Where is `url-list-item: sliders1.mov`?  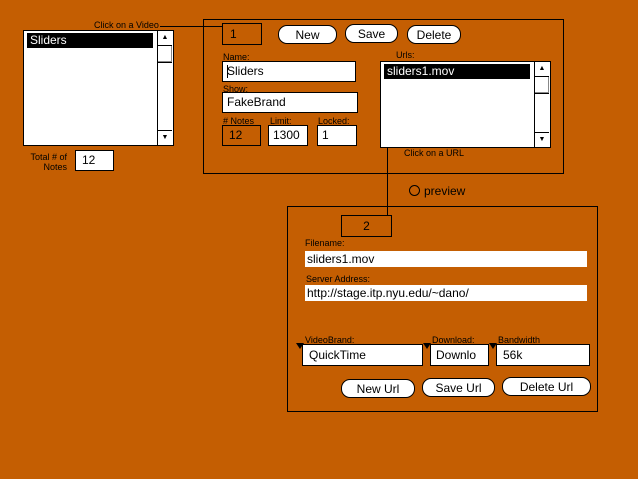
url-list-item: sliders1.mov is located at coordinates (457, 71).